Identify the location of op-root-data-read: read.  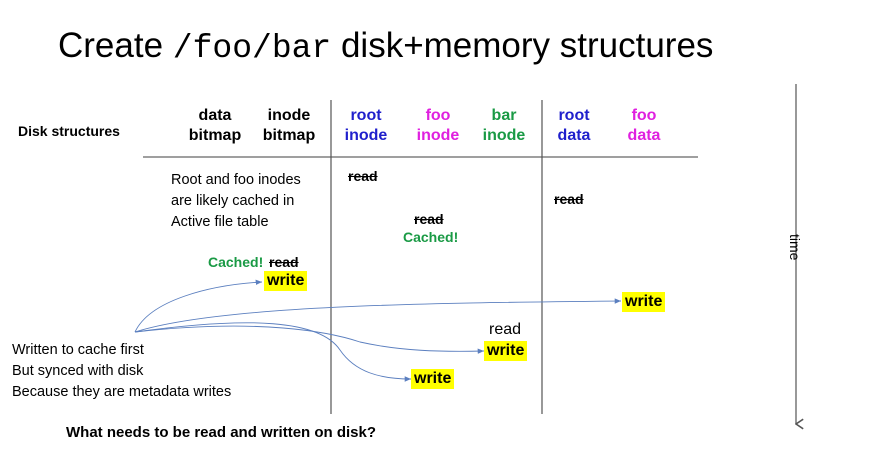
(569, 199).